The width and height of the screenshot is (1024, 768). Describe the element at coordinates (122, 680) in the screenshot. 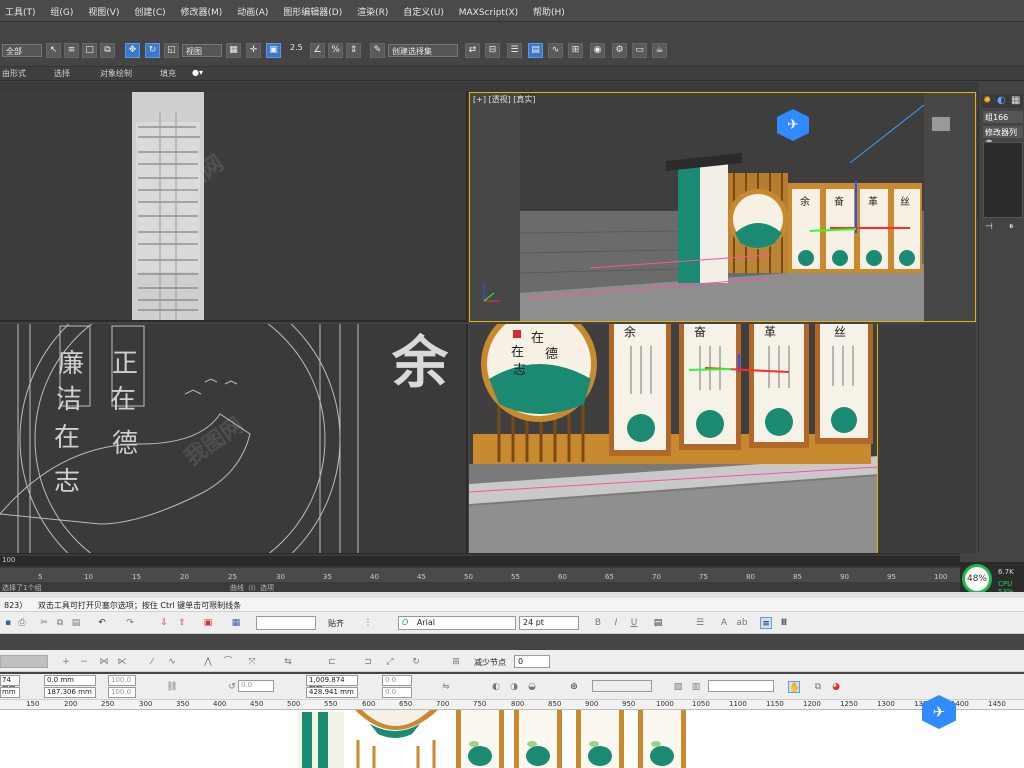

I see `scale-x-input: 100.0` at that location.